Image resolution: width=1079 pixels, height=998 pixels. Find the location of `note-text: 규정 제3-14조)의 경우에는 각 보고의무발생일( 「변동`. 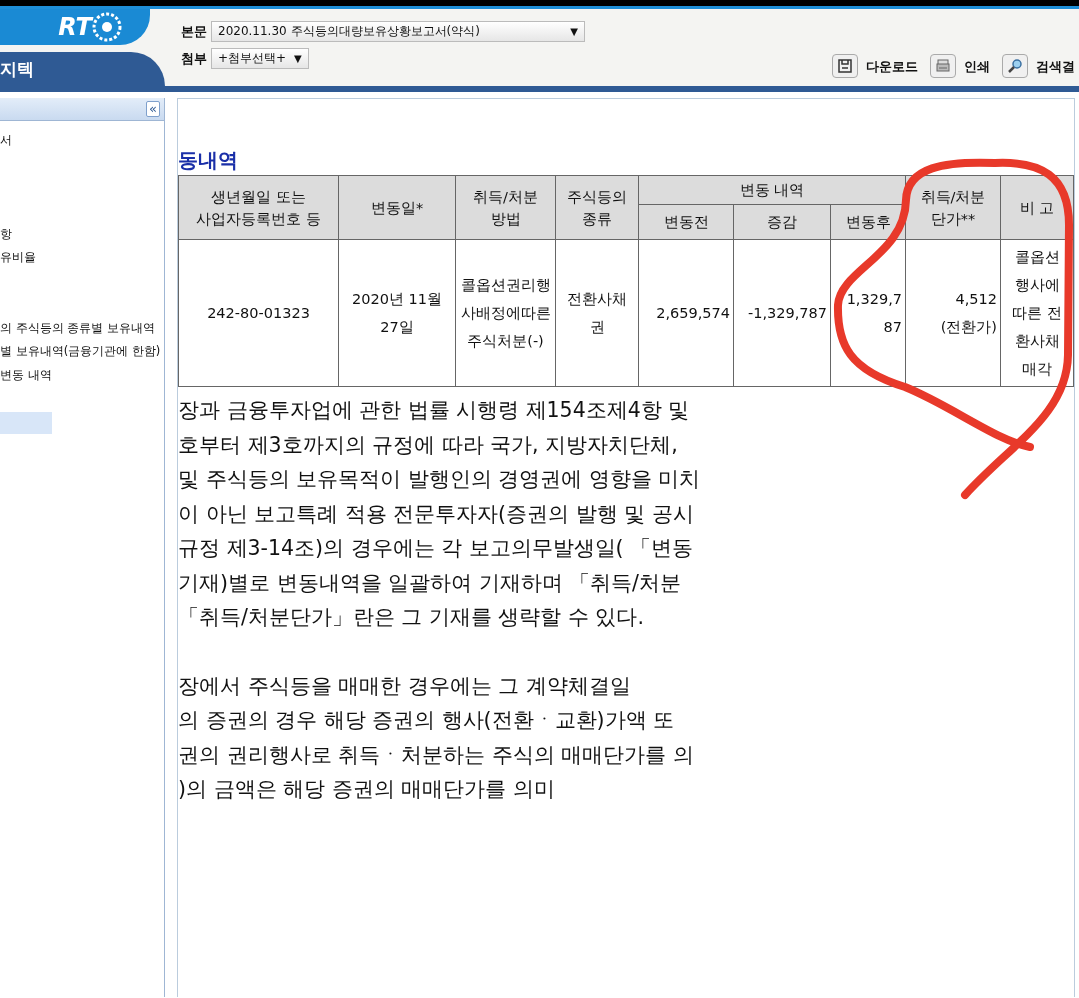

note-text: 규정 제3-14조)의 경우에는 각 보고의무발생일( 「변동 is located at coordinates (436, 548).